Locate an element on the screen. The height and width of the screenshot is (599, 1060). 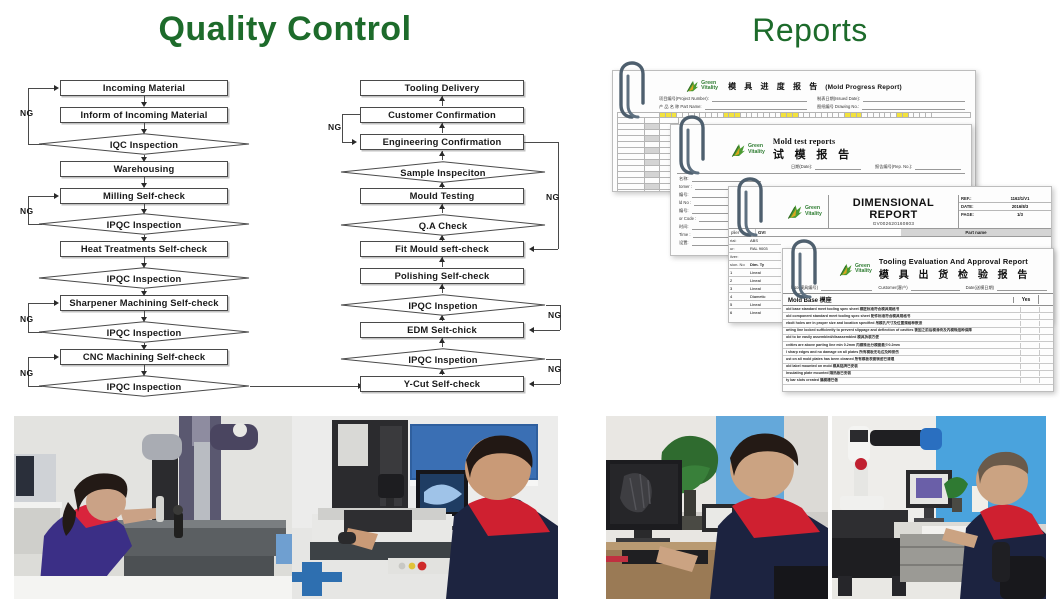
doc-field-label: 日期(Date): is located at coordinates (802, 166).